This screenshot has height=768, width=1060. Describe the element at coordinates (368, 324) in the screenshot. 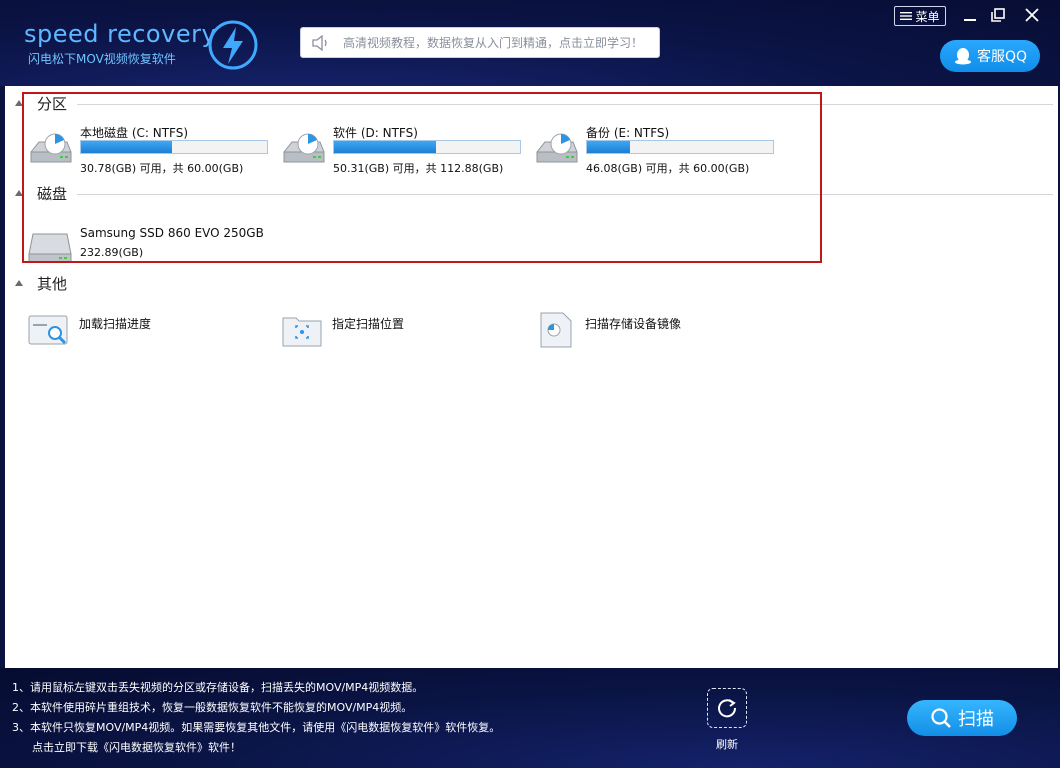

I see `other-item-label: 指定扫描位置` at that location.